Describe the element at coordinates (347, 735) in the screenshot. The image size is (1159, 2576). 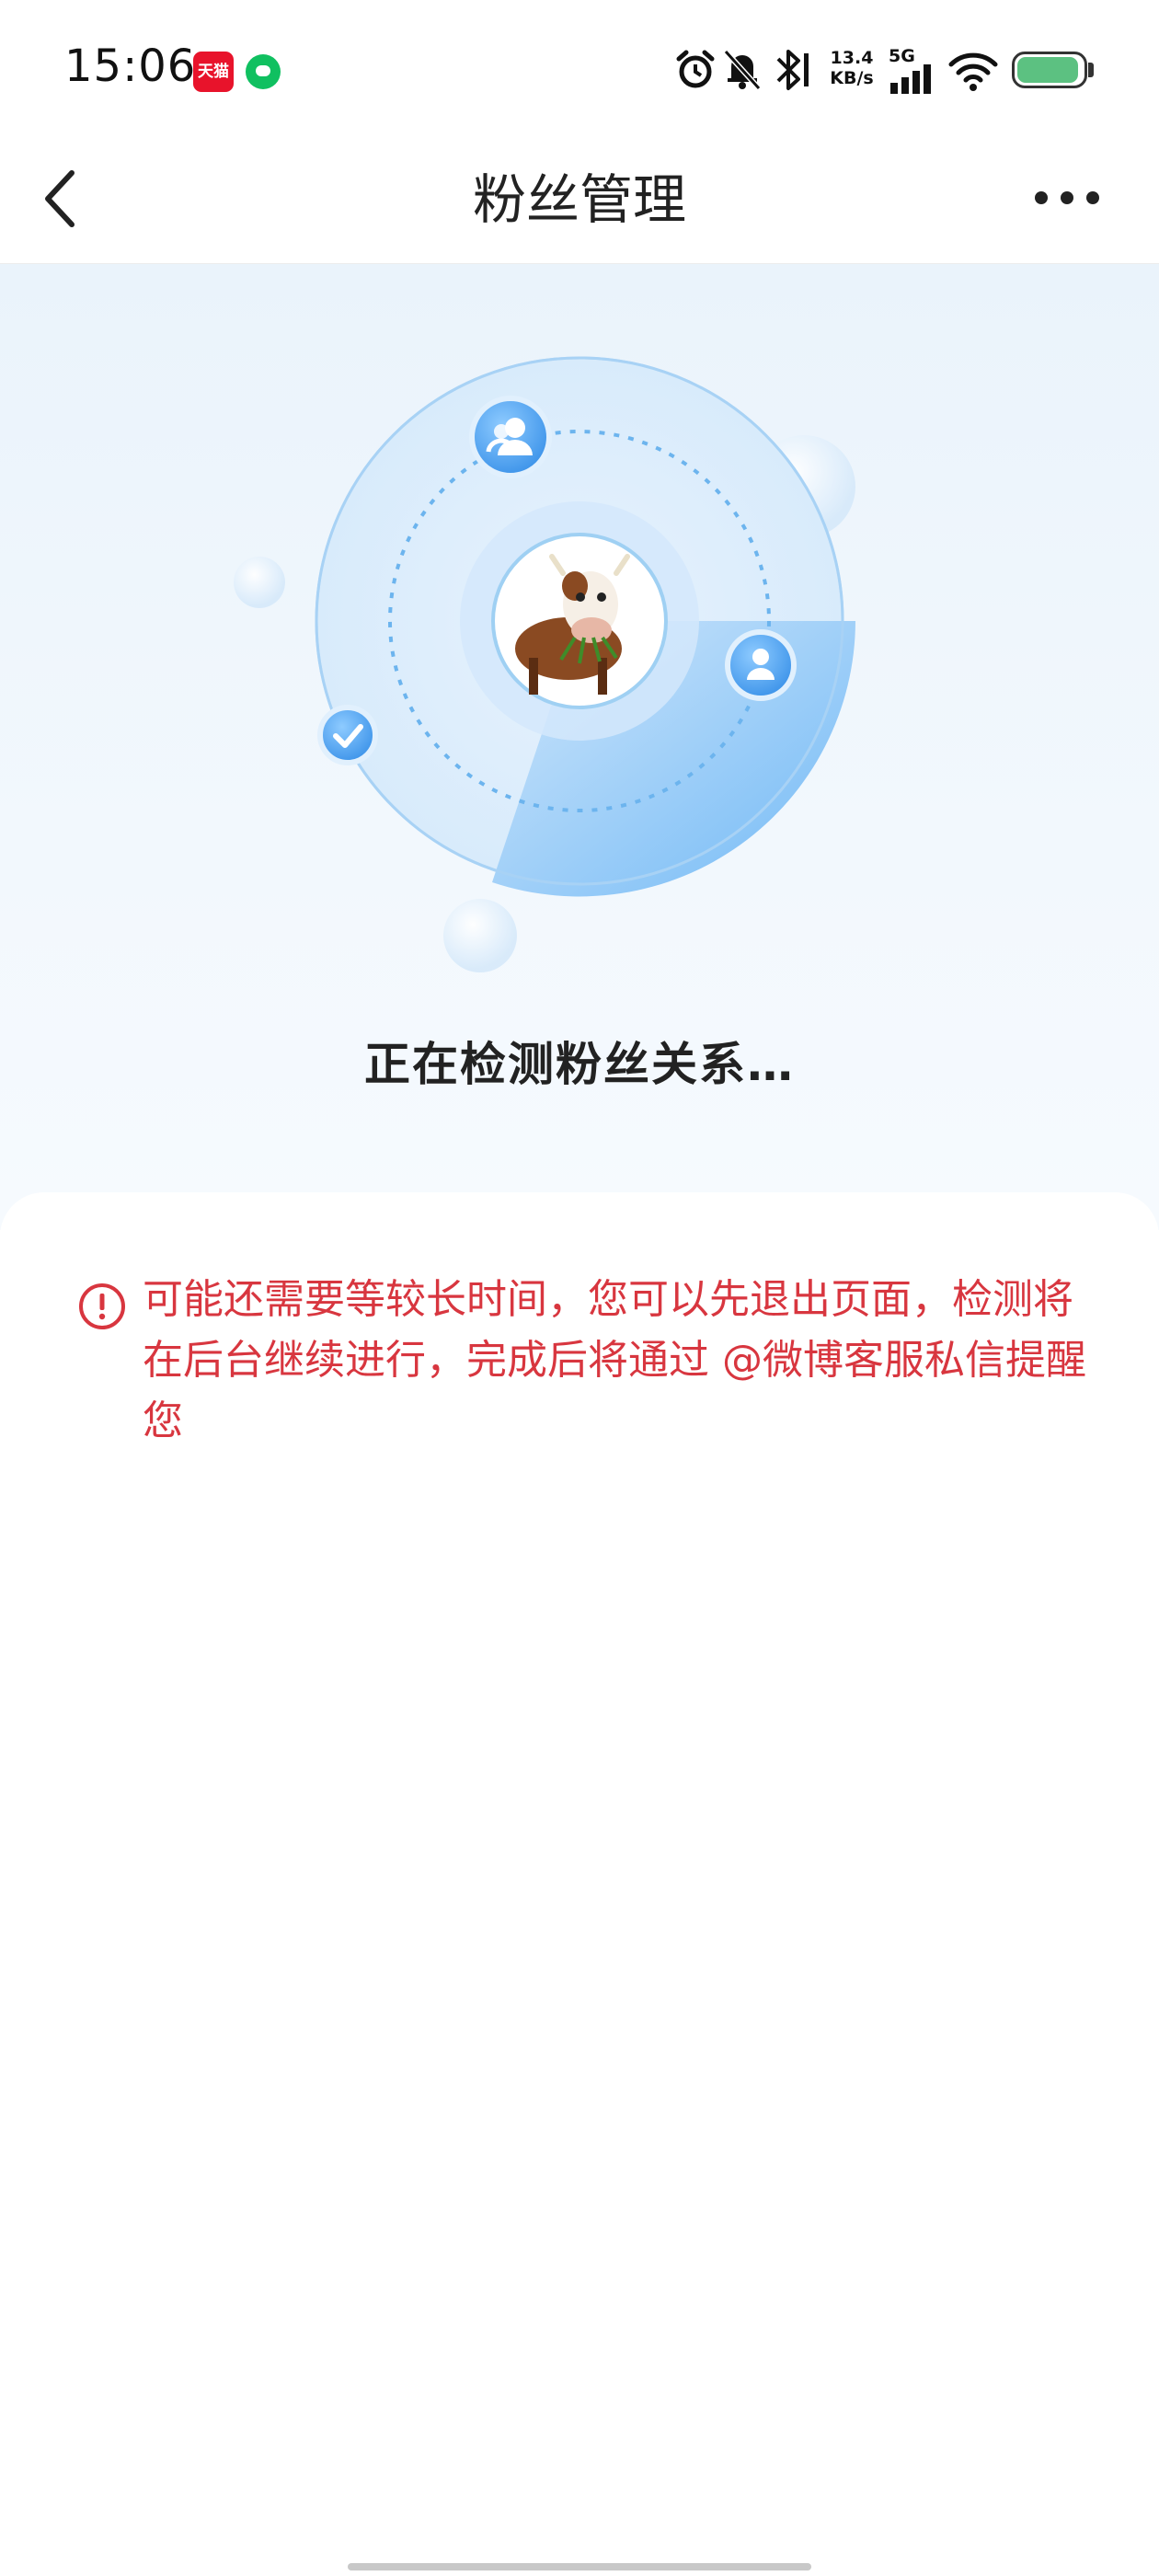
I see `check-icon` at that location.